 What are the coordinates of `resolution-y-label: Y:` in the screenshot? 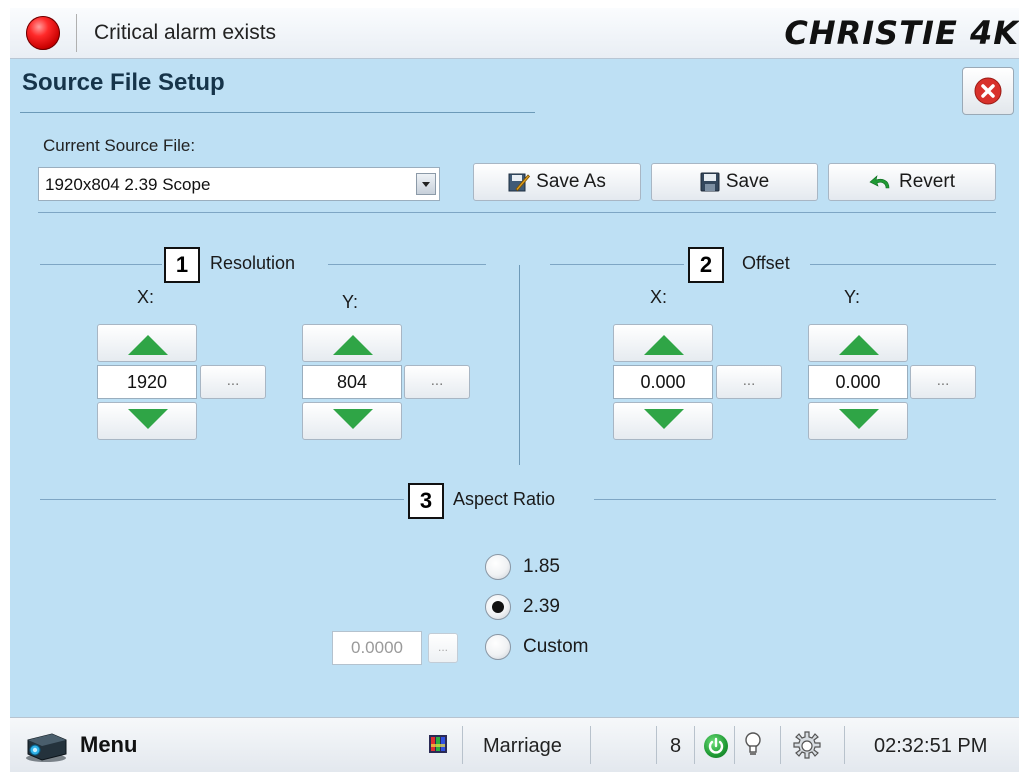 It's located at (350, 302).